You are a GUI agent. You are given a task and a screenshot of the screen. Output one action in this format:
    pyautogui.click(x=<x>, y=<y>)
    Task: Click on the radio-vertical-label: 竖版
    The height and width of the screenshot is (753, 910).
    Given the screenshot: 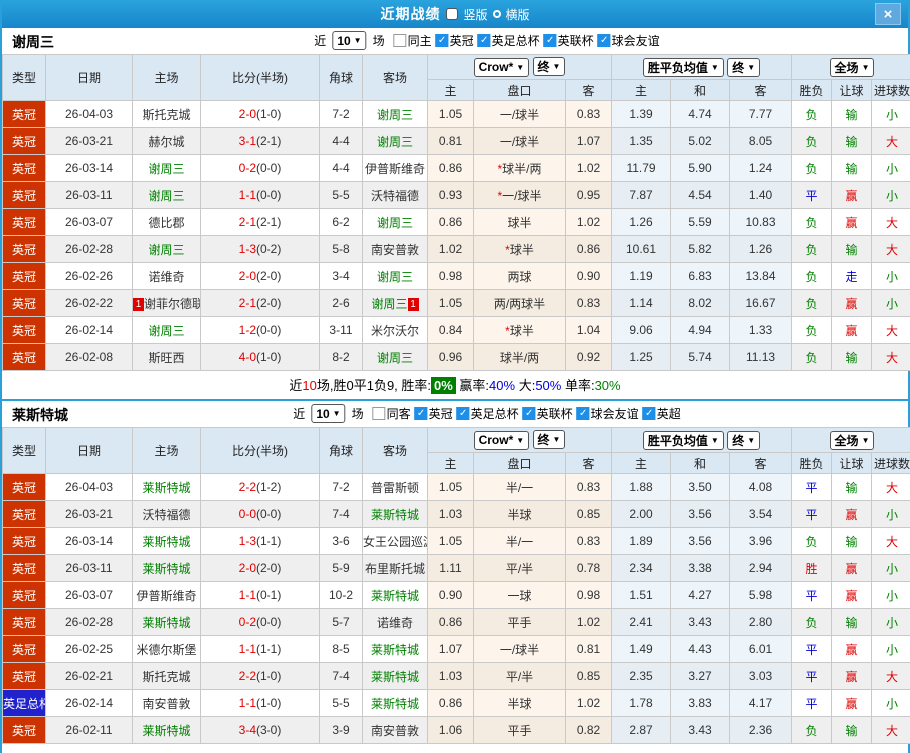 What is the action you would take?
    pyautogui.click(x=475, y=14)
    